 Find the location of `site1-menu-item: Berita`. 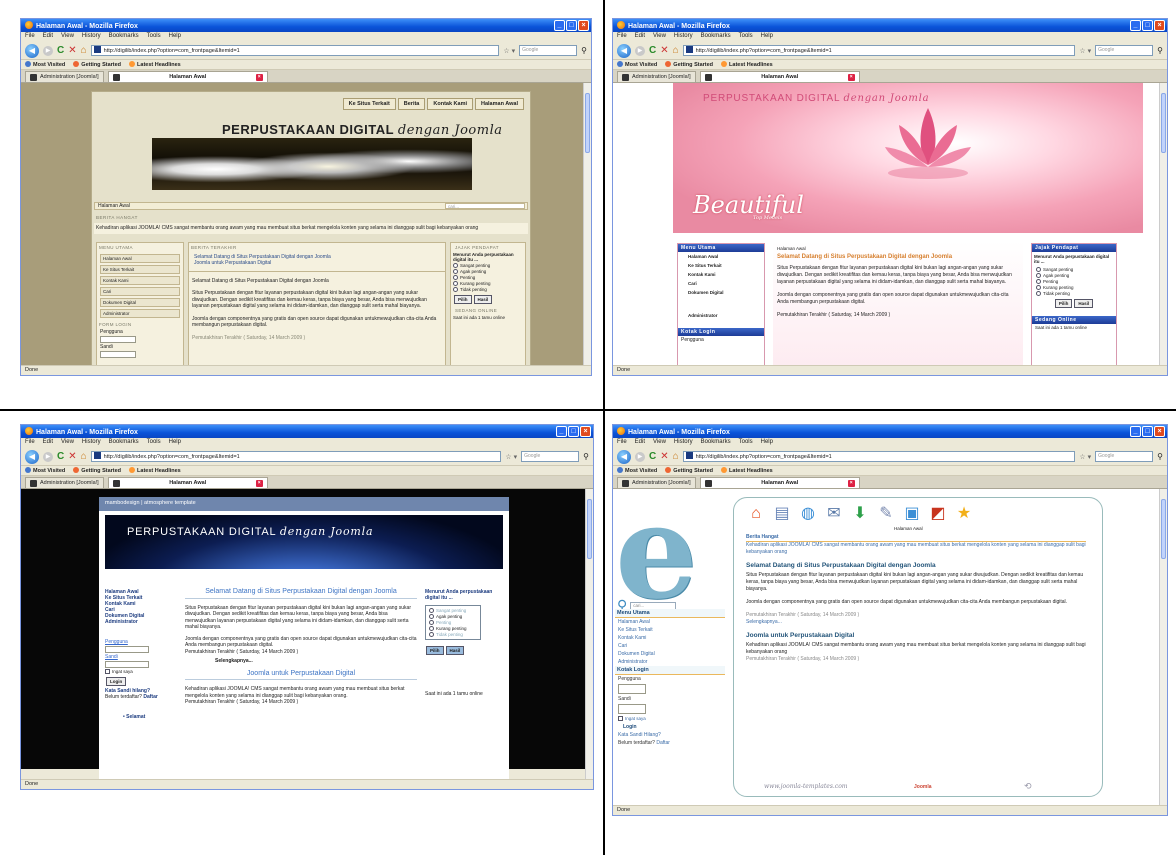

site1-menu-item: Berita is located at coordinates (411, 104).